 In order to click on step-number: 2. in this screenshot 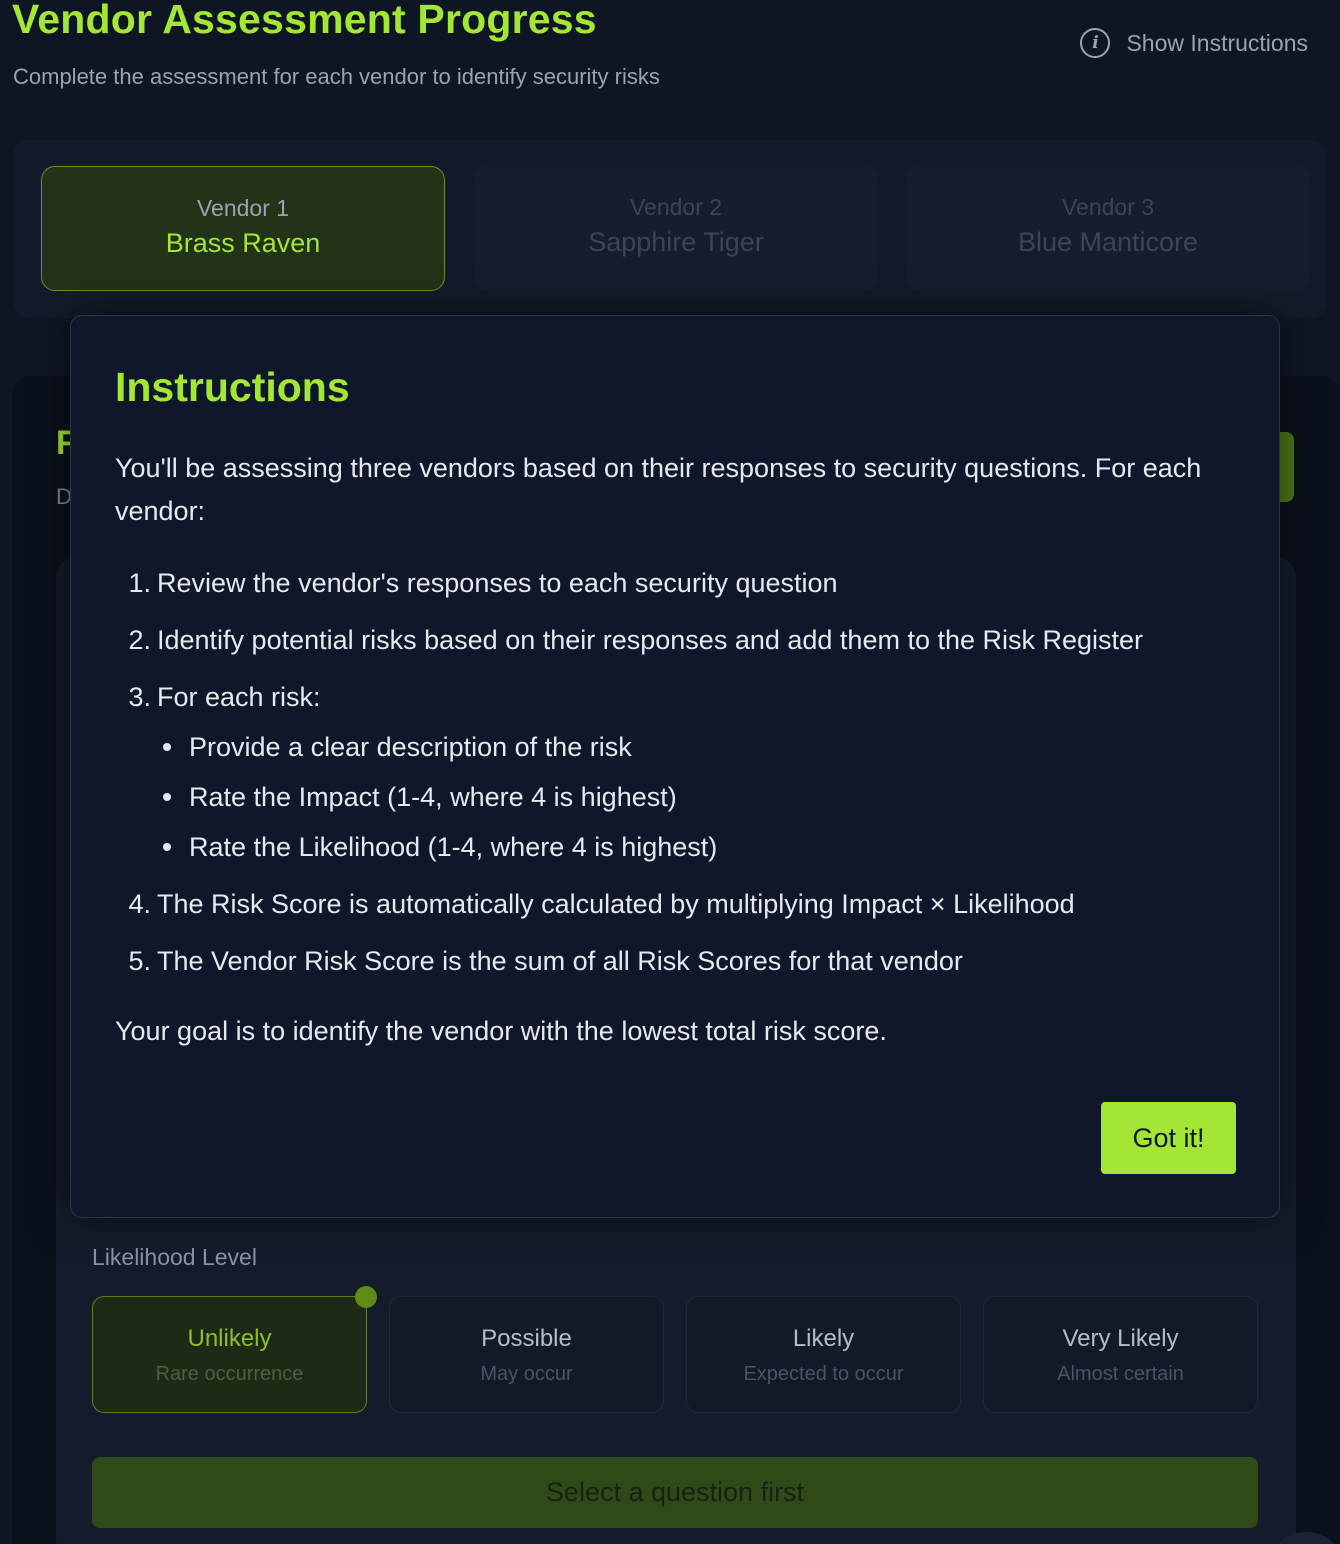, I will do `click(139, 640)`.